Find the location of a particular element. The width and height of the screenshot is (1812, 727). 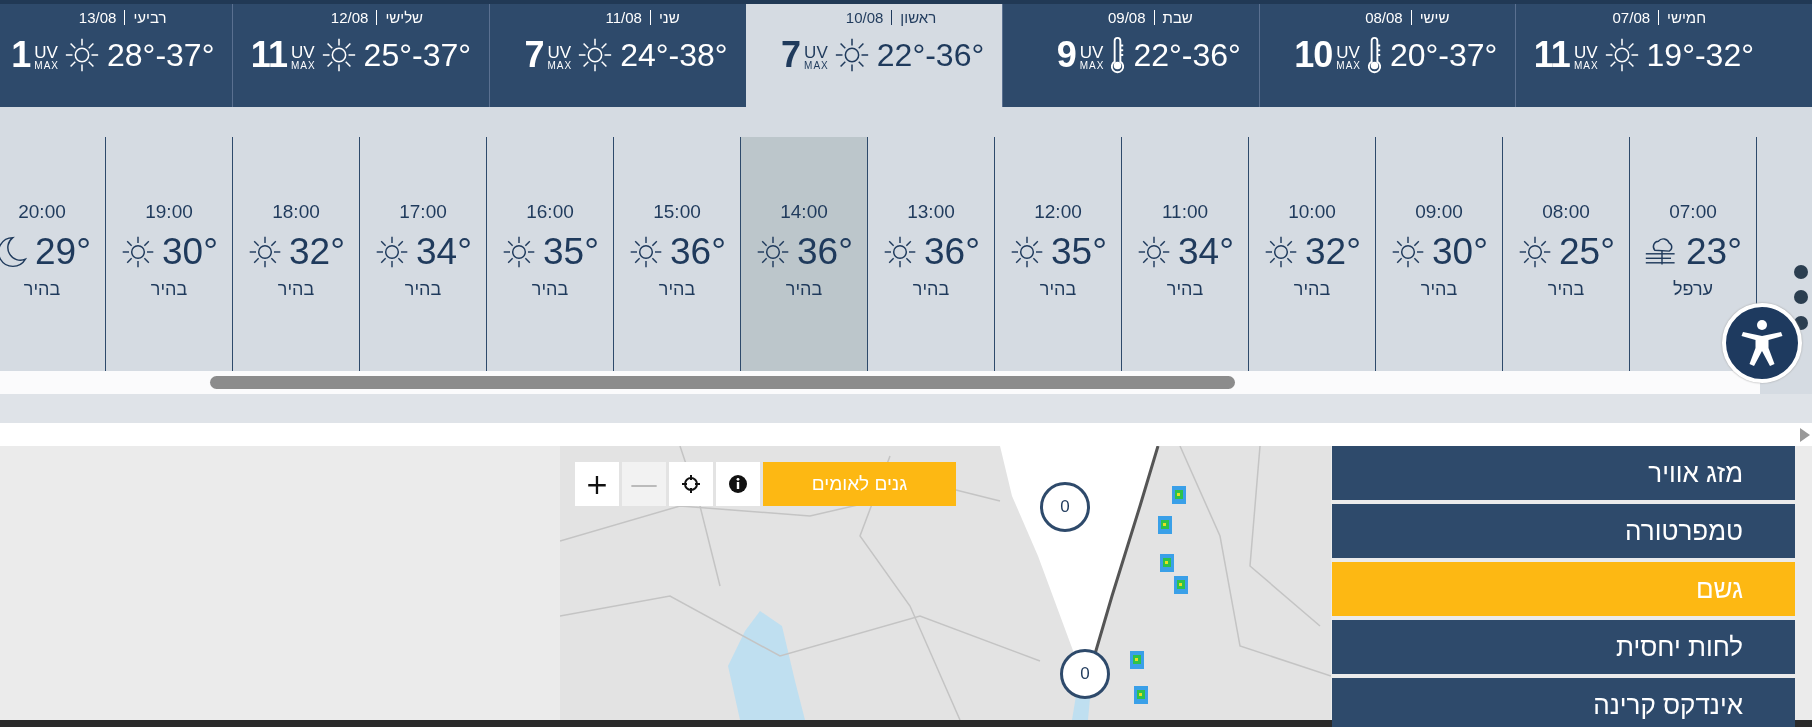

temperature-range: 28°-37° is located at coordinates (161, 55).